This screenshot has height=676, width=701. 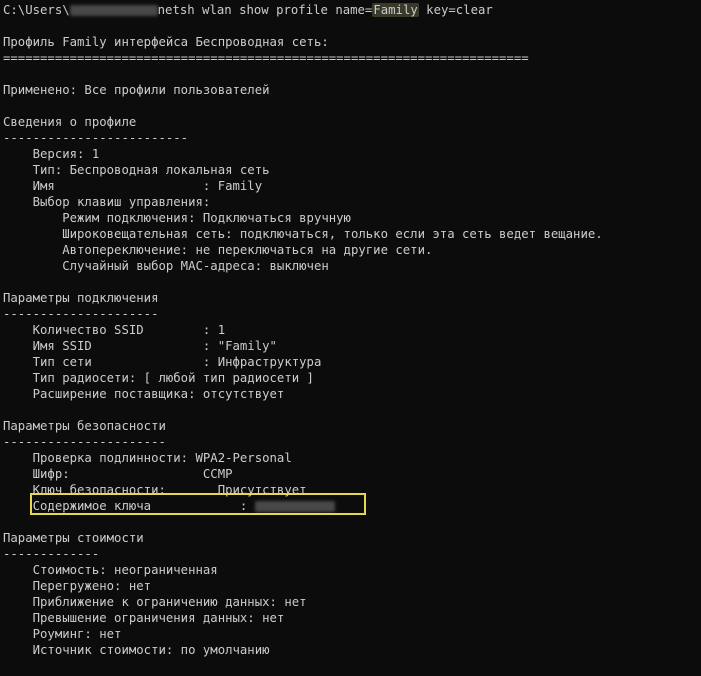 I want to click on command-text: netsh wlan show profile name=, so click(x=265, y=10).